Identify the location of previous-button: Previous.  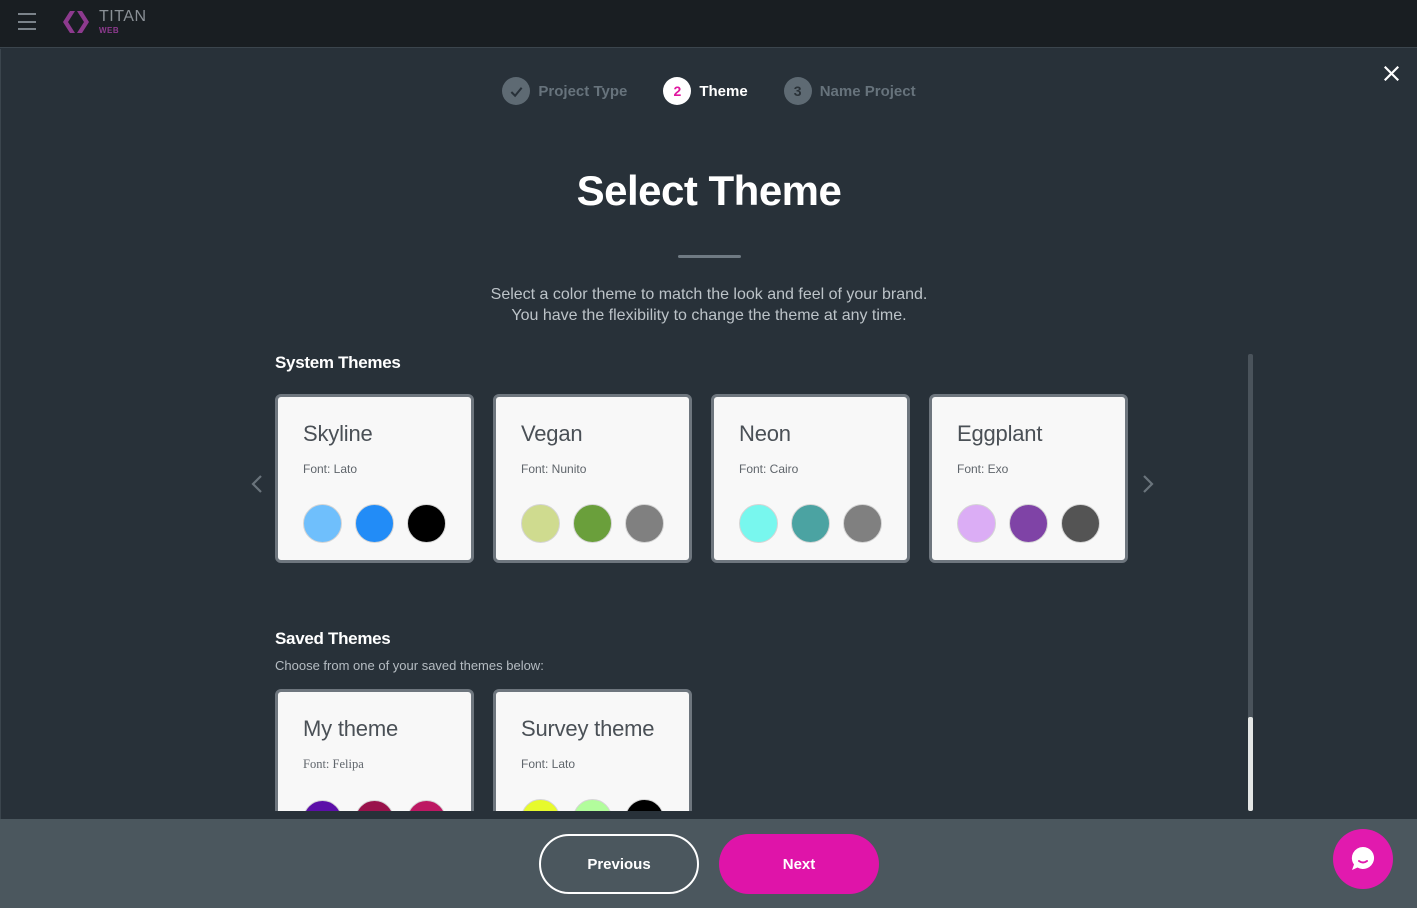
(619, 864).